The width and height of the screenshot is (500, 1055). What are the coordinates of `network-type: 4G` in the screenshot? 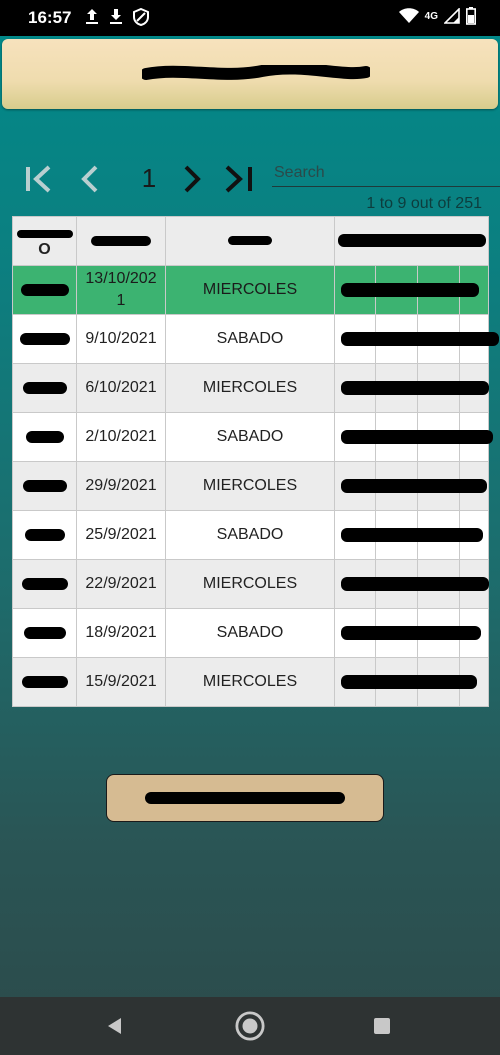 It's located at (431, 16).